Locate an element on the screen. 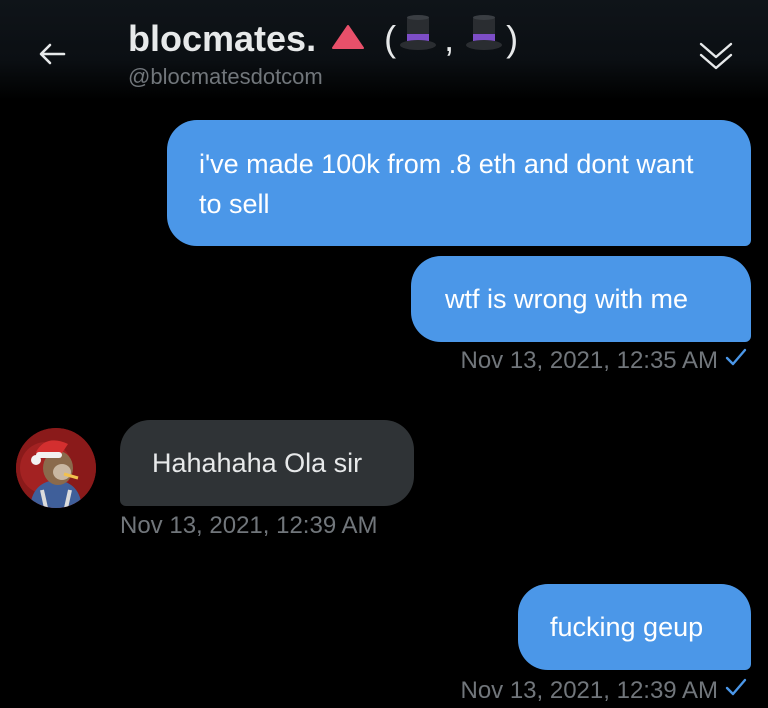  display-name: blocmates. is located at coordinates (222, 38).